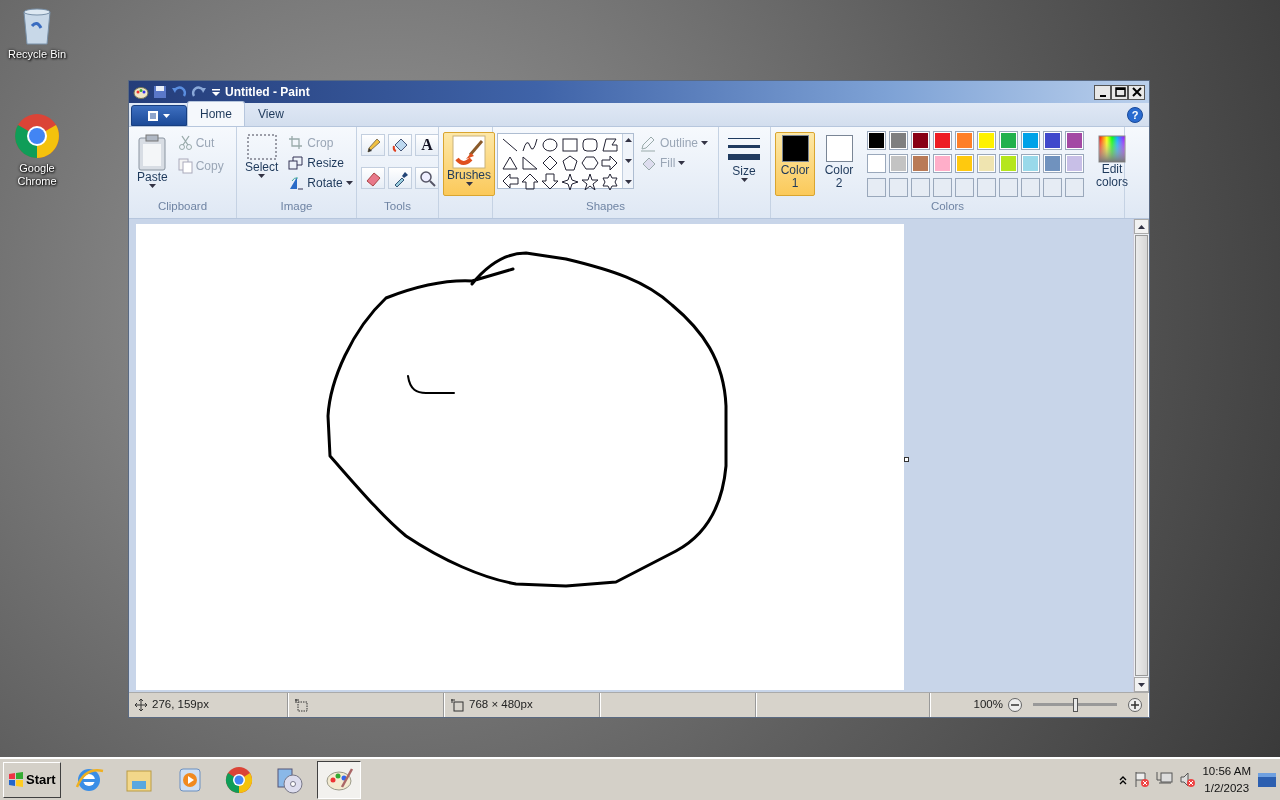 The image size is (1280, 800). What do you see at coordinates (1188, 779) in the screenshot?
I see `speaker-muted-icon` at bounding box center [1188, 779].